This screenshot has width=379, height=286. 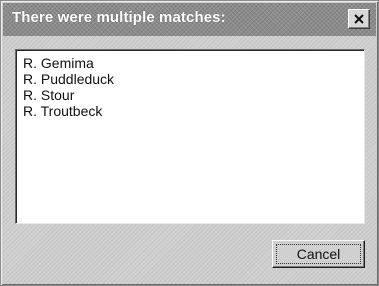 What do you see at coordinates (193, 95) in the screenshot?
I see `list-item-r-stour: R. Stour` at bounding box center [193, 95].